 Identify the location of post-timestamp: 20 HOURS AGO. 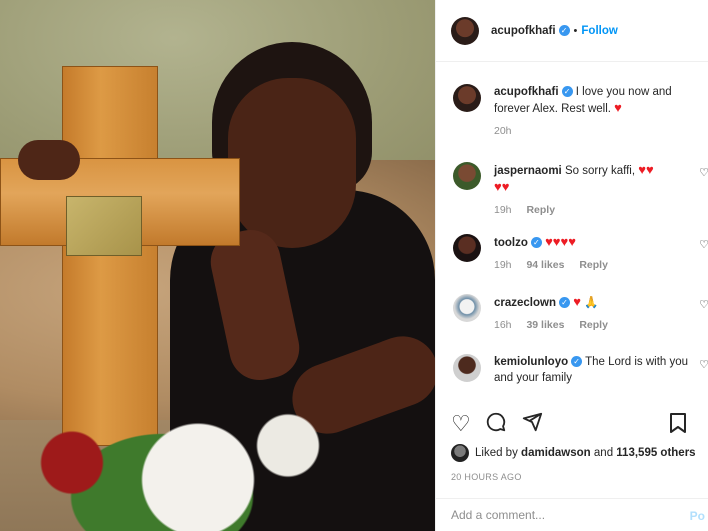
(486, 477).